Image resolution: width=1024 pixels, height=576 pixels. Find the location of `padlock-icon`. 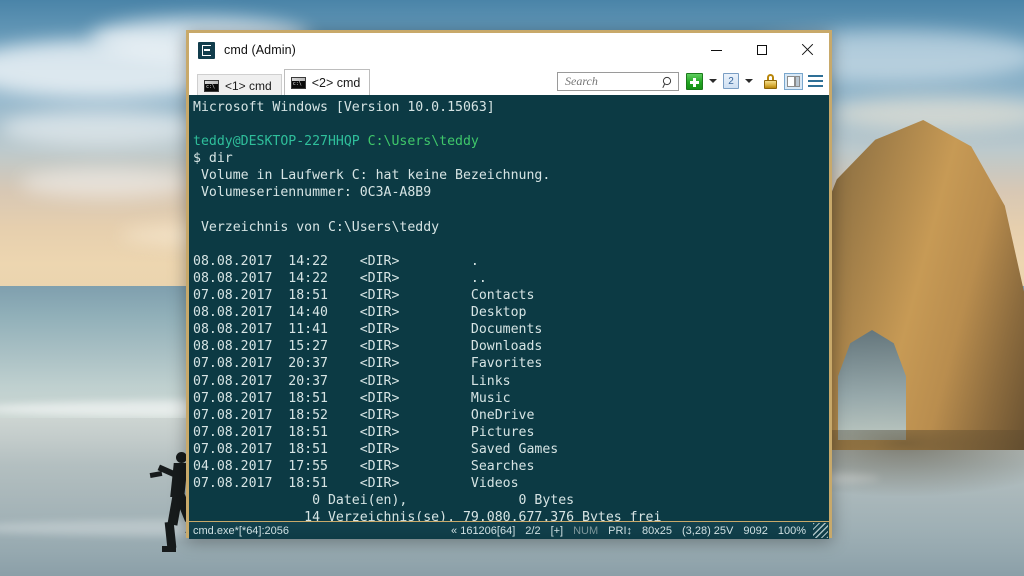

padlock-icon is located at coordinates (770, 81).